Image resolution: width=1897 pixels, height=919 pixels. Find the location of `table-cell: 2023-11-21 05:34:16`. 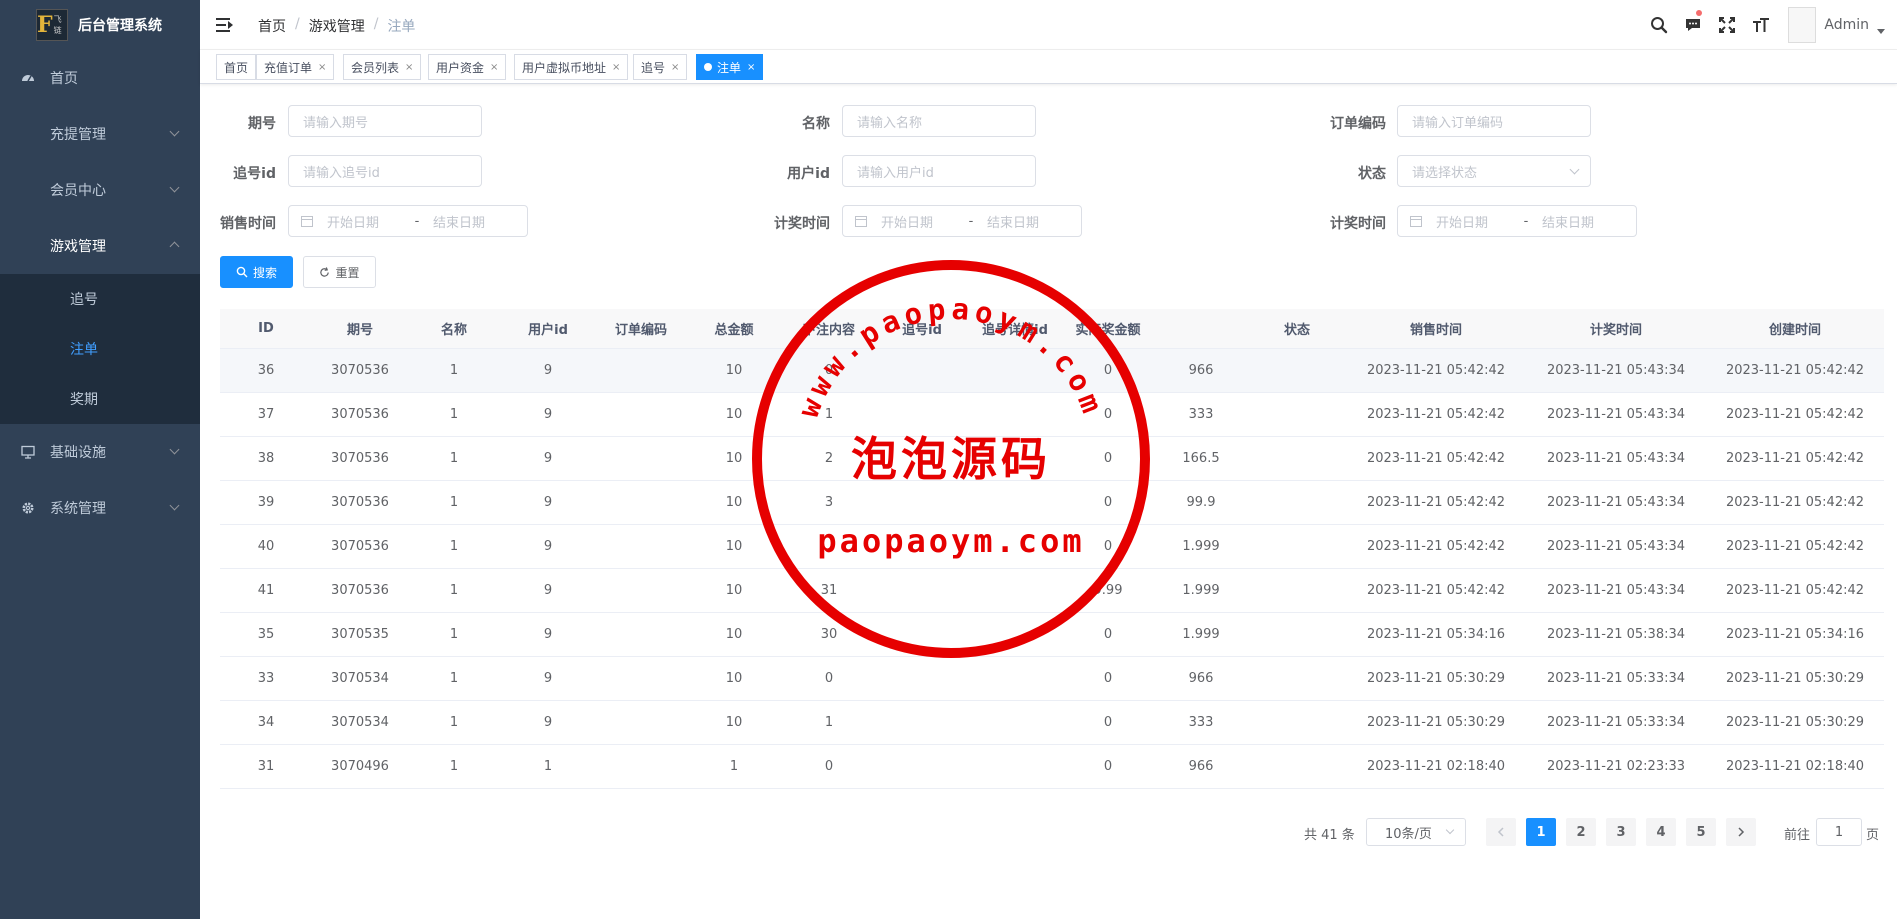

table-cell: 2023-11-21 05:34:16 is located at coordinates (1436, 634).